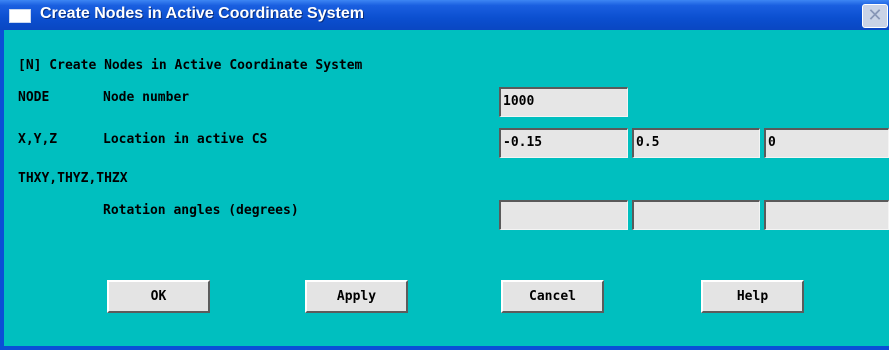  Describe the element at coordinates (146, 97) in the screenshot. I see `node-number-label: Node number` at that location.